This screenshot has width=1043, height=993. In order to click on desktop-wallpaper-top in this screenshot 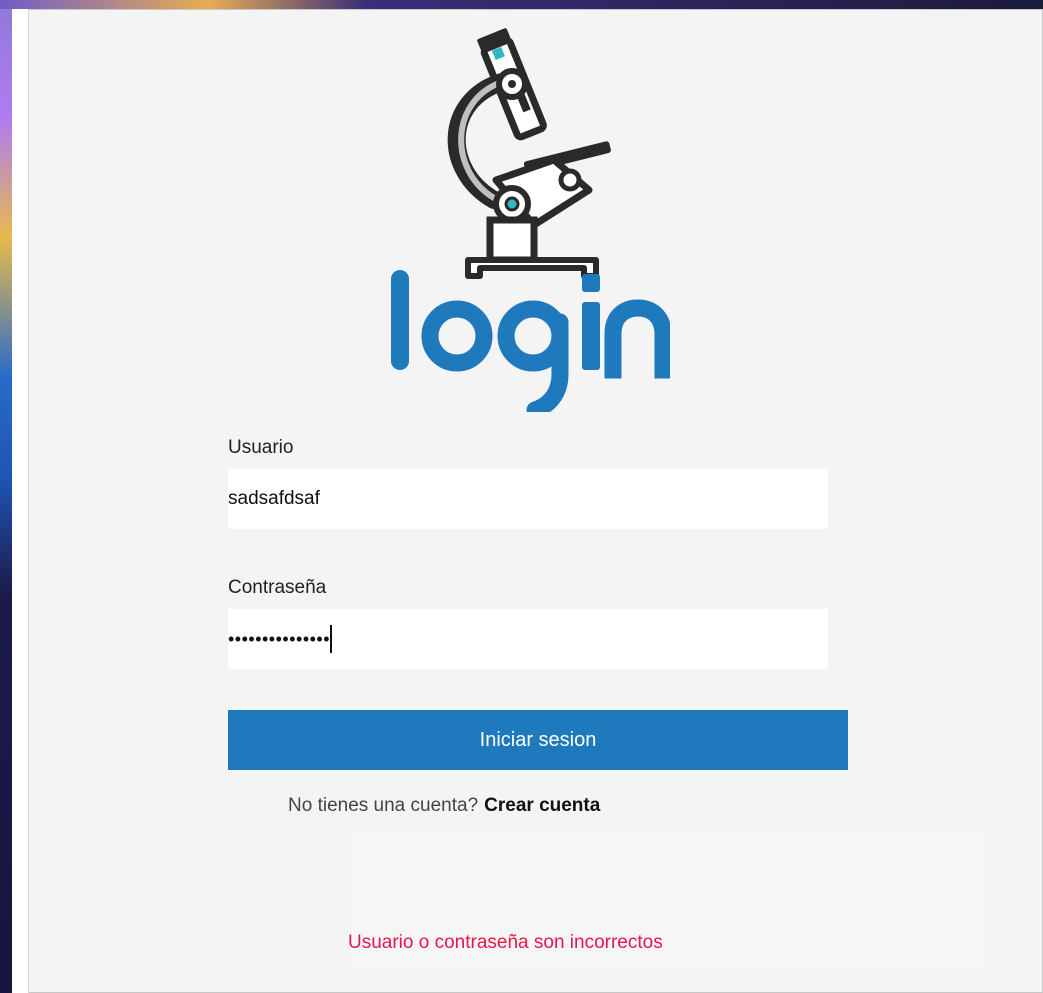, I will do `click(521, 4)`.